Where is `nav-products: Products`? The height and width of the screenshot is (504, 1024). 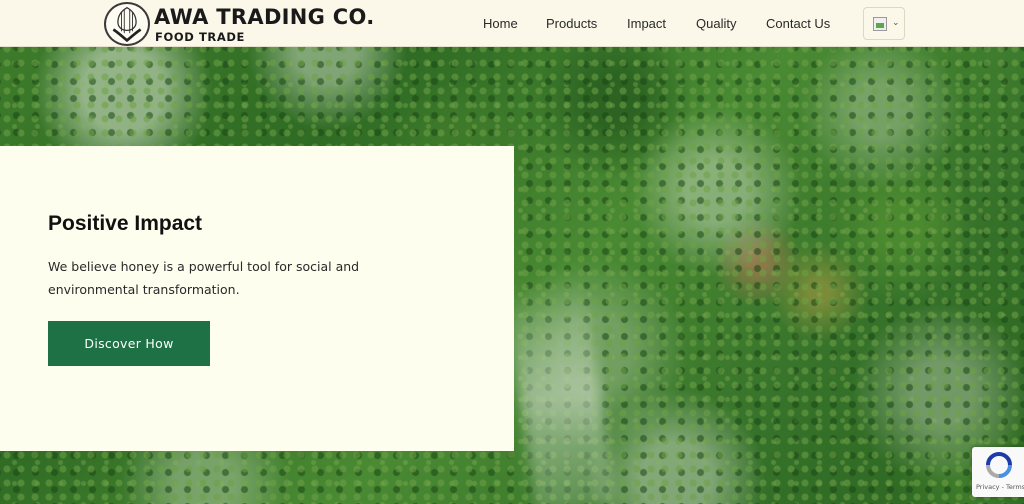
nav-products: Products is located at coordinates (571, 23).